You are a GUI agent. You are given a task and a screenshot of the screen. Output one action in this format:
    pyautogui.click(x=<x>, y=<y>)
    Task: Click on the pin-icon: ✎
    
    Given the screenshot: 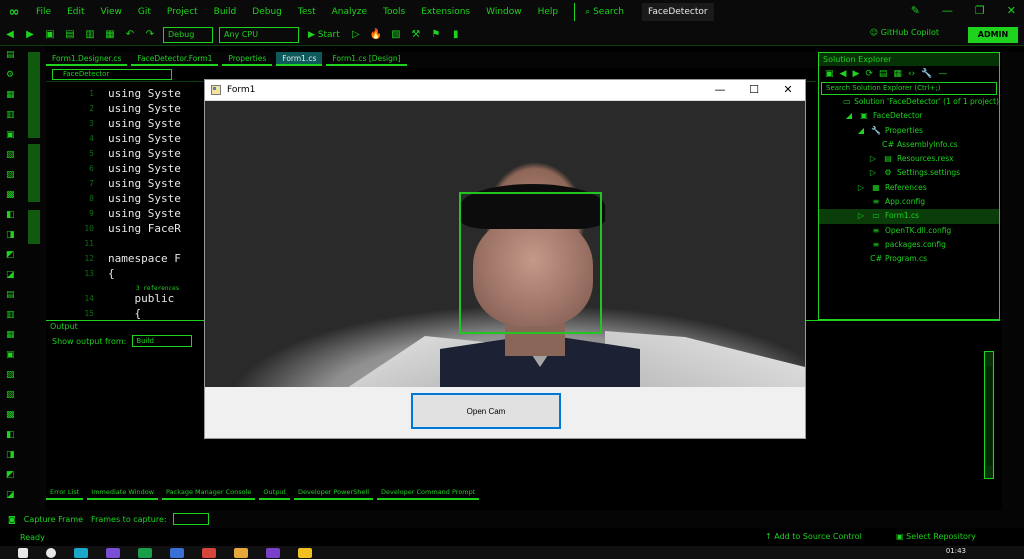 What is the action you would take?
    pyautogui.click(x=915, y=10)
    